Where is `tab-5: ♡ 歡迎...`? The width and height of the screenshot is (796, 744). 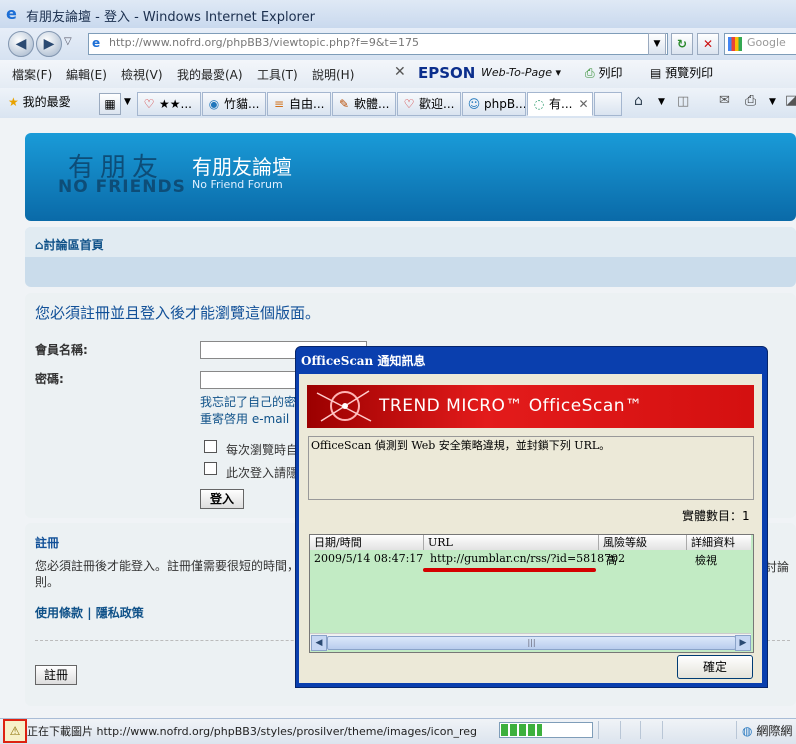 tab-5: ♡ 歡迎... is located at coordinates (429, 104).